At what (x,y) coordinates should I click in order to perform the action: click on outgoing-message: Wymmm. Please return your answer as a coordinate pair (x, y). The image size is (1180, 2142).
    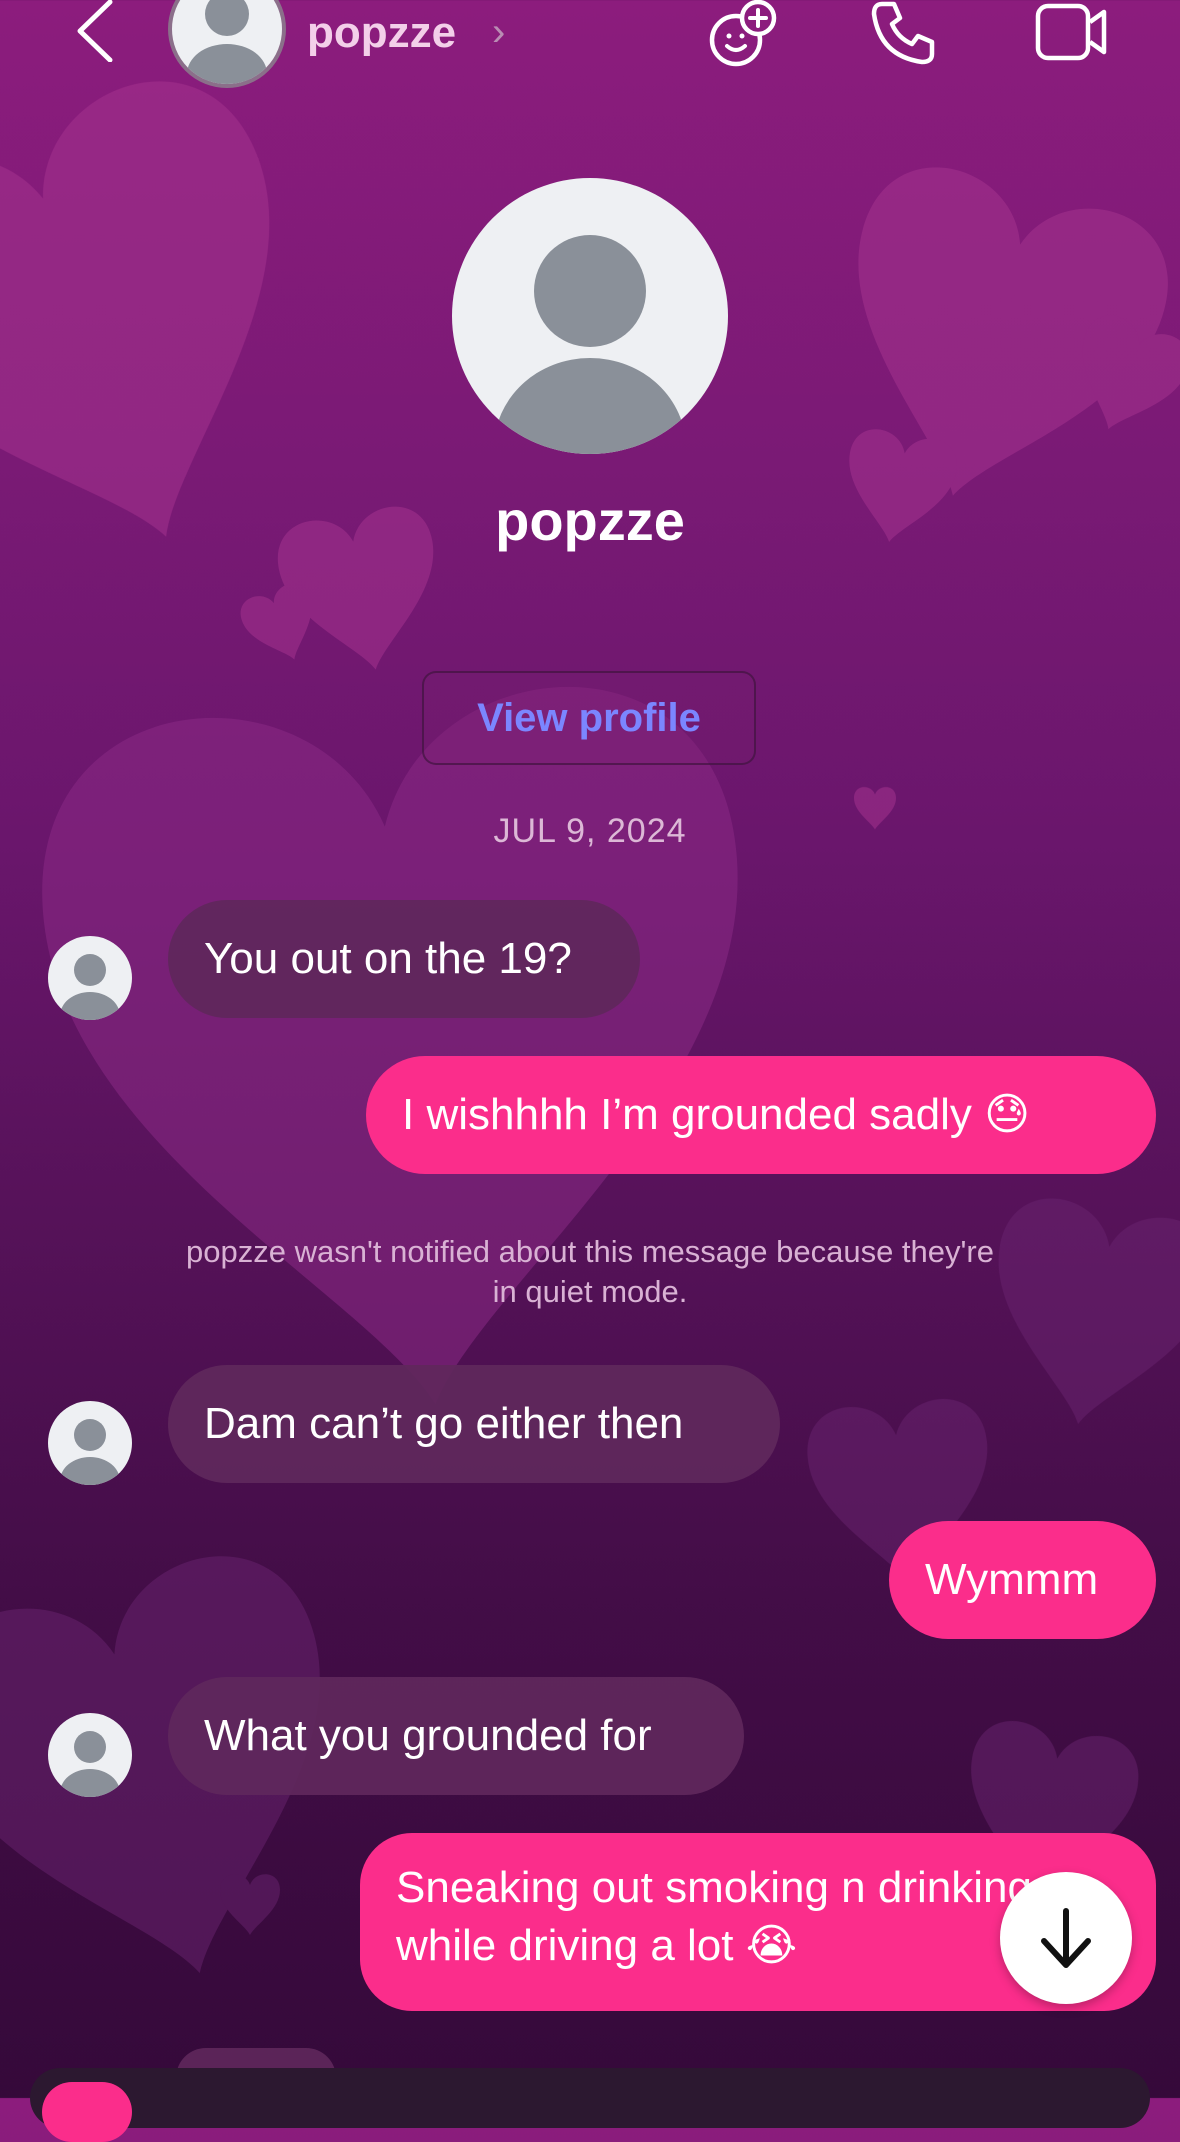
    Looking at the image, I should click on (1022, 1580).